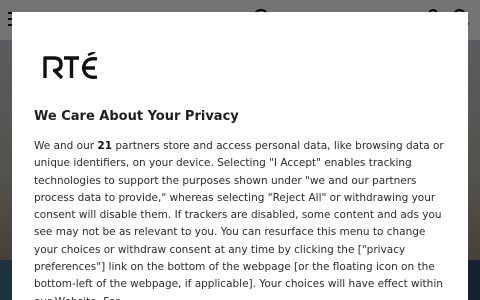 This screenshot has width=480, height=300. Describe the element at coordinates (66, 146) in the screenshot. I see `body-text-prefix: We and our` at that location.